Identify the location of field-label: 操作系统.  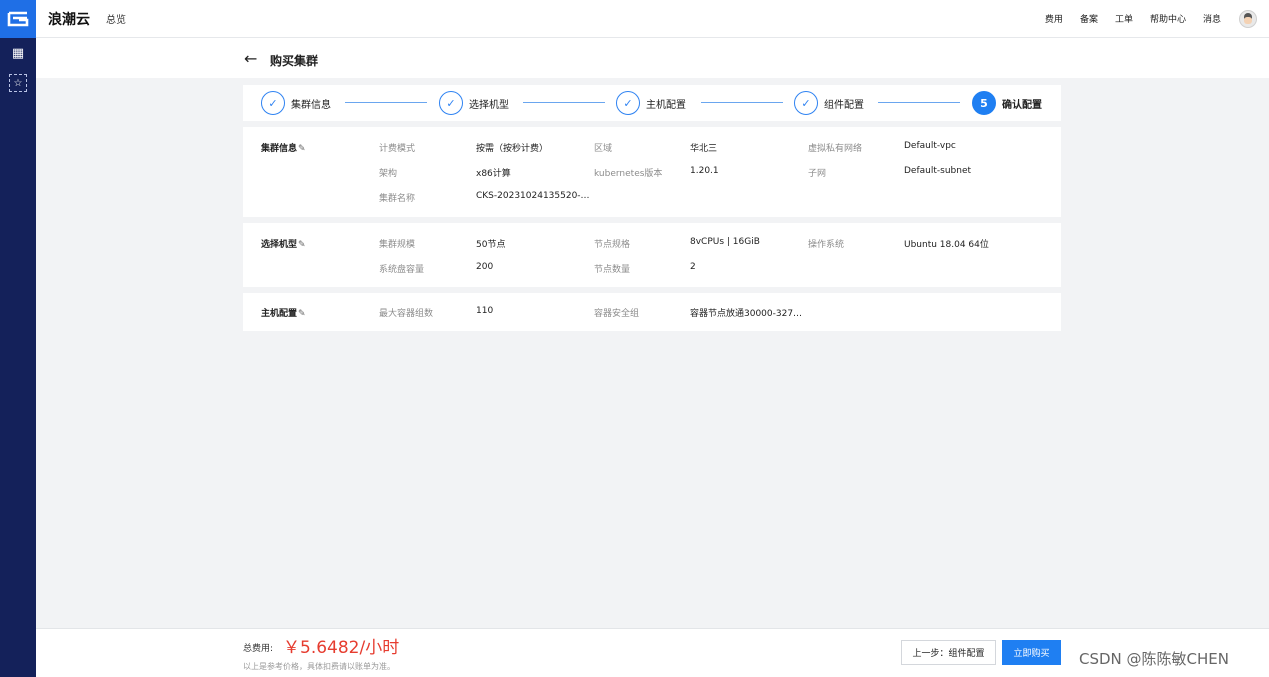
(826, 245).